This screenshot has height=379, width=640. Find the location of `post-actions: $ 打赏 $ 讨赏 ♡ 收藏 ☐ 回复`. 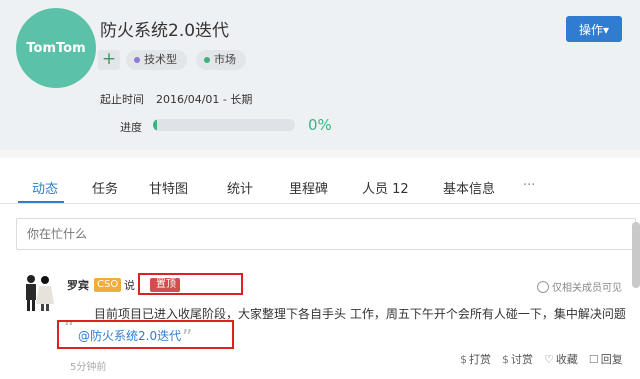

post-actions: $ 打赏 $ 讨赏 ♡ 收藏 ☐ 回复 is located at coordinates (541, 359).